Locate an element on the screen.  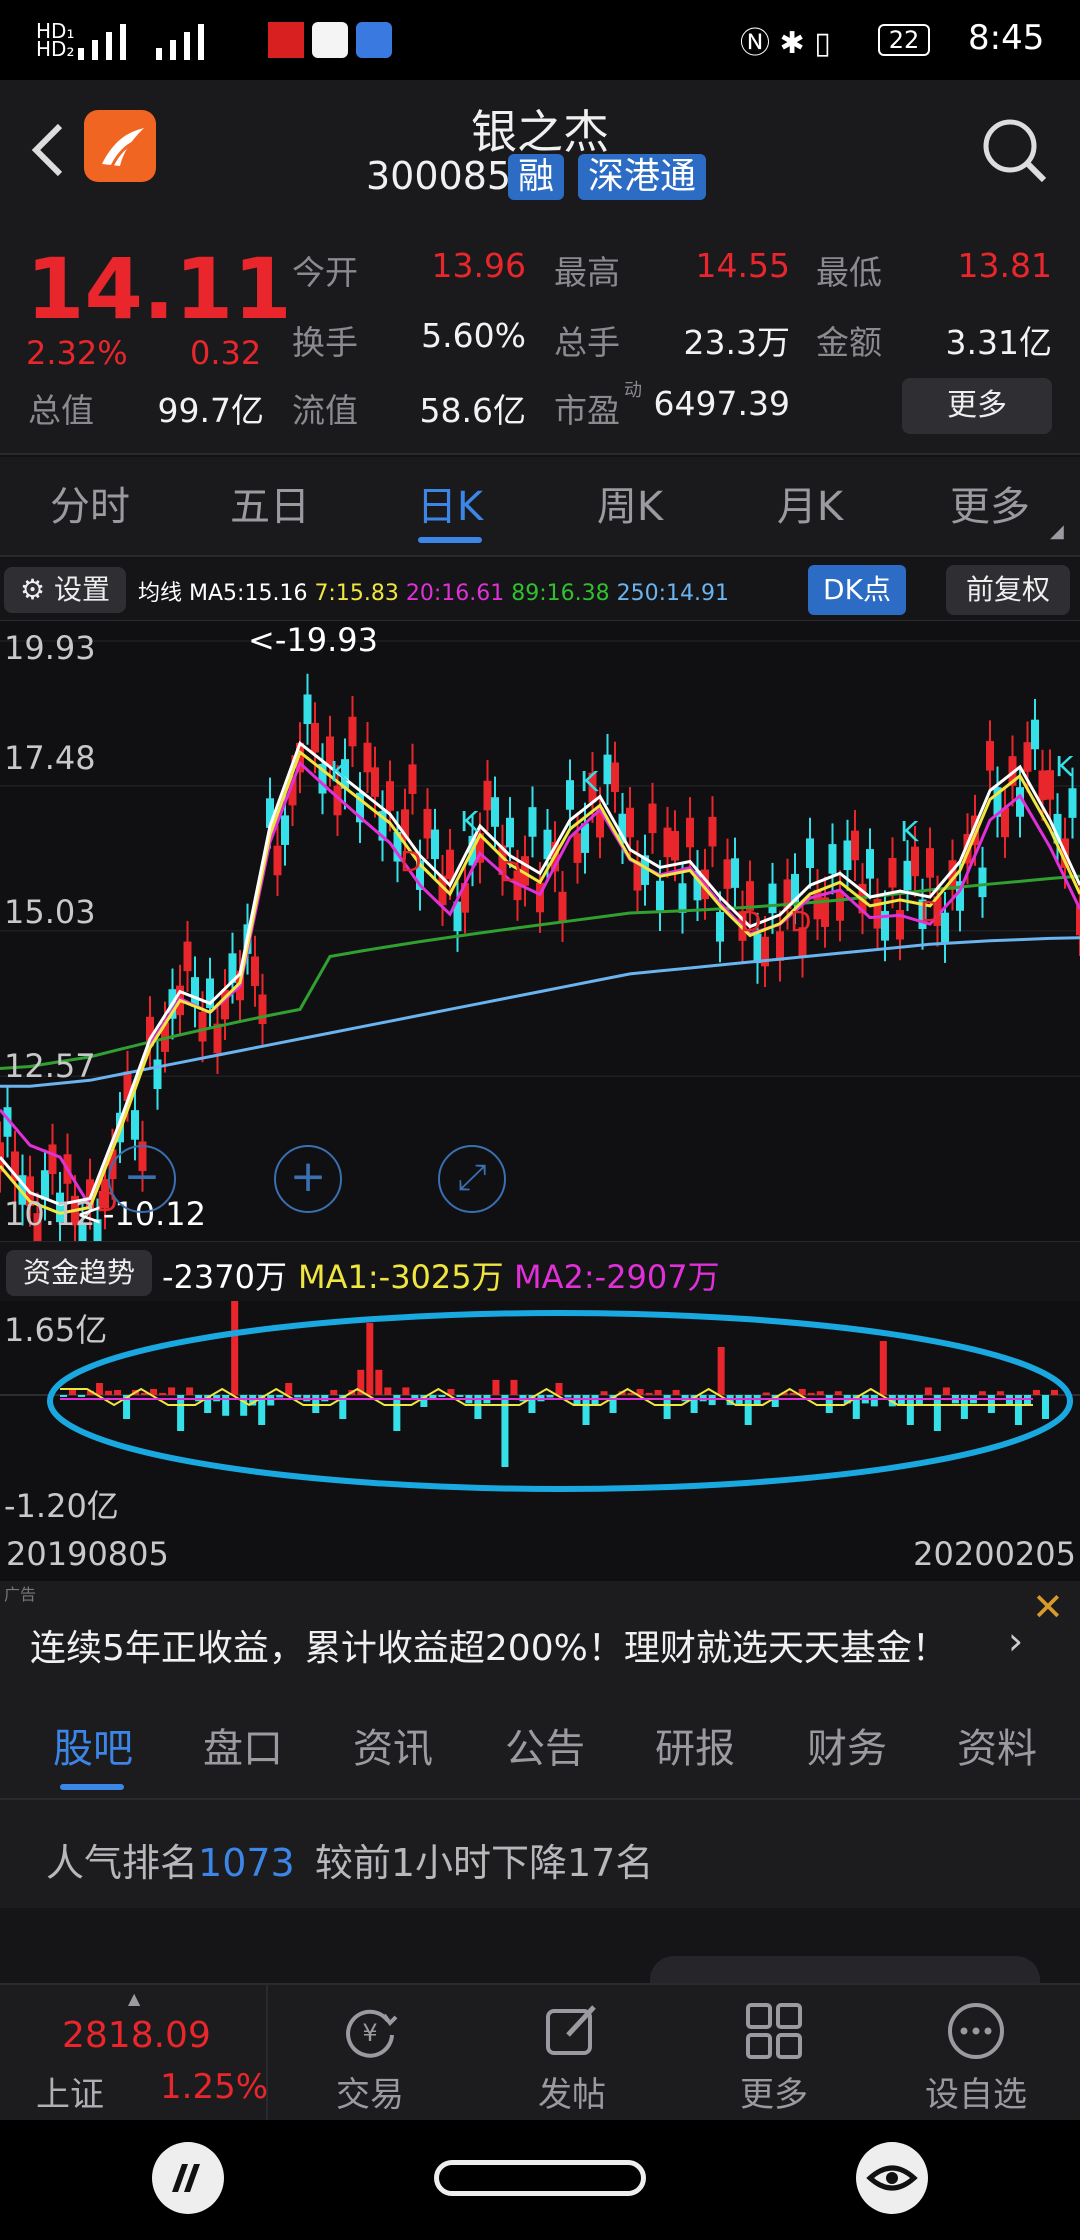
app-shortcut-icon is located at coordinates (186, 2178).